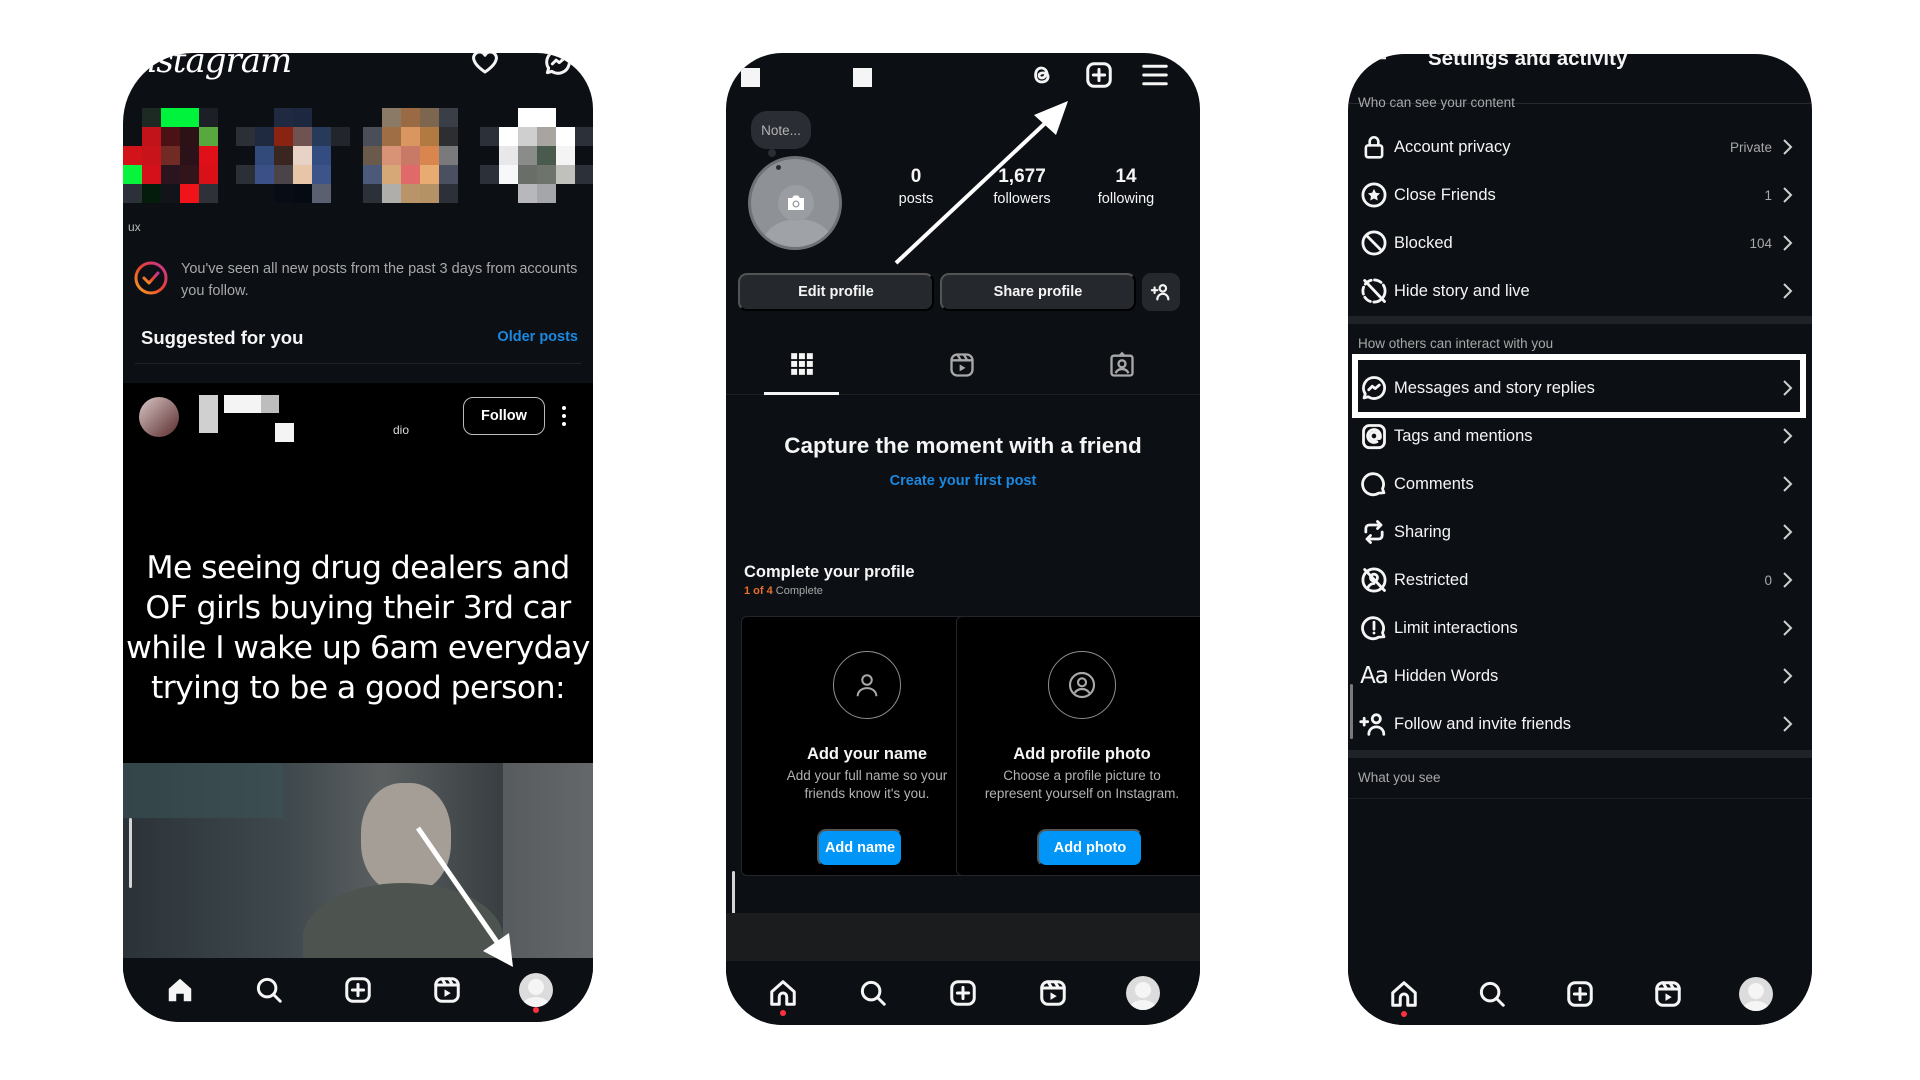  Describe the element at coordinates (1022, 199) in the screenshot. I see `stat-label: followers` at that location.